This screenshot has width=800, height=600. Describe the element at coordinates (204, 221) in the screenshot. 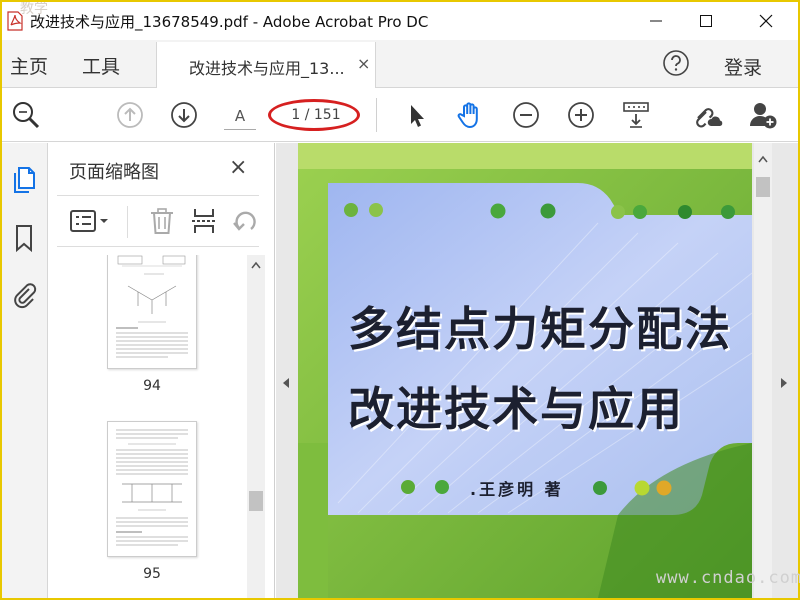

I see `insert-pages-icon` at that location.